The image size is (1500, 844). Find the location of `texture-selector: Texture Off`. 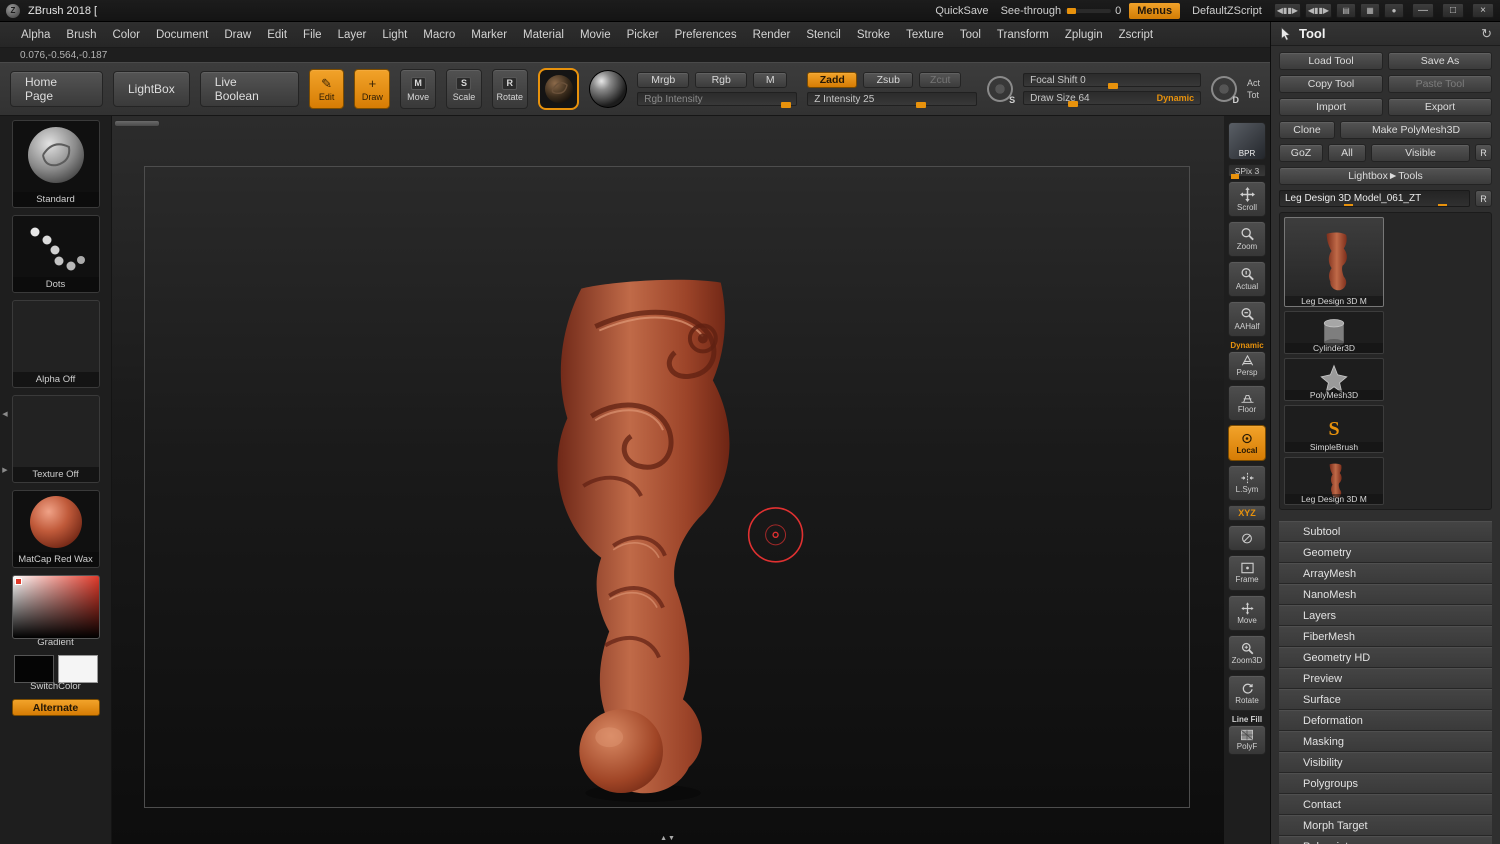

texture-selector: Texture Off is located at coordinates (55, 439).